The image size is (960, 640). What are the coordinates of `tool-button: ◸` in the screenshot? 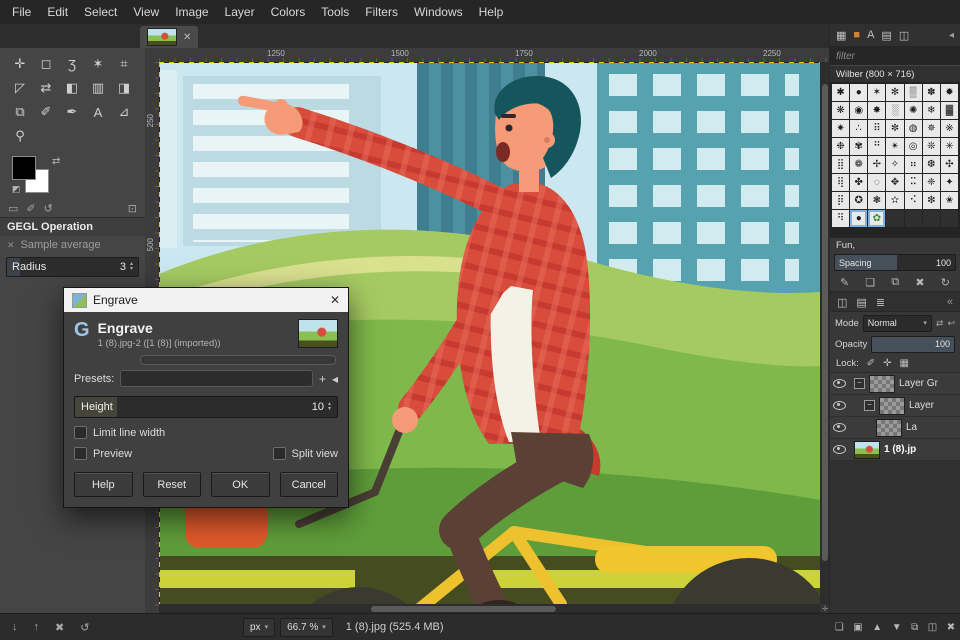 It's located at (20, 88).